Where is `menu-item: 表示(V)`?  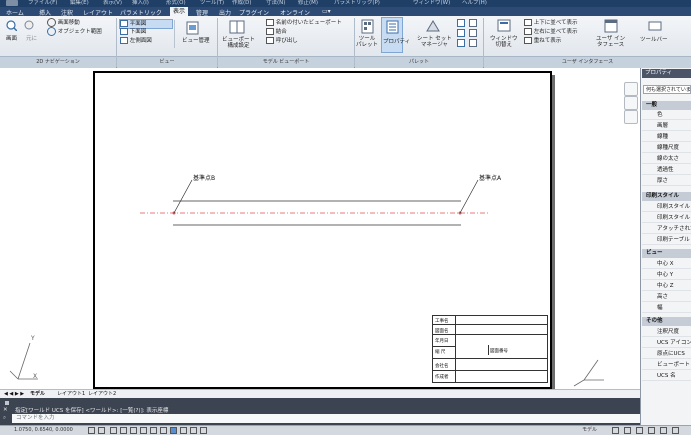 menu-item: 表示(V) is located at coordinates (112, 3).